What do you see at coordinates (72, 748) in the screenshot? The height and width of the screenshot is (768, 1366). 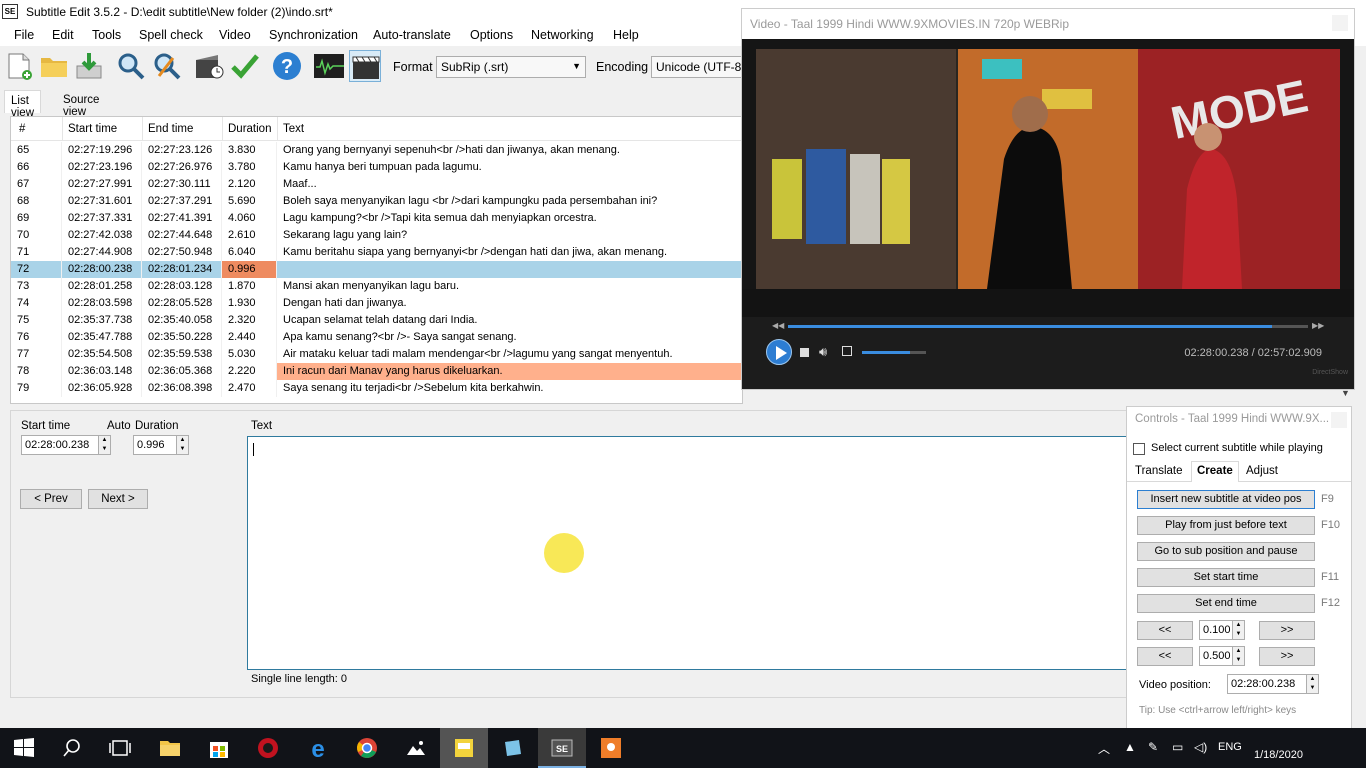 I see `search-icon` at bounding box center [72, 748].